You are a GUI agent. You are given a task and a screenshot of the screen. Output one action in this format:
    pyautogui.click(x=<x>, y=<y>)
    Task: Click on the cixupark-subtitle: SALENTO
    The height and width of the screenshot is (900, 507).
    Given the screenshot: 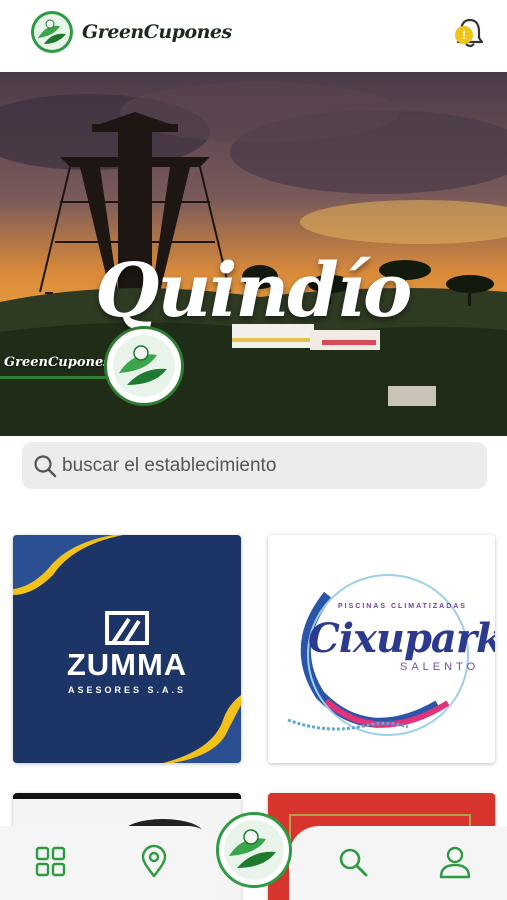 What is the action you would take?
    pyautogui.click(x=440, y=667)
    